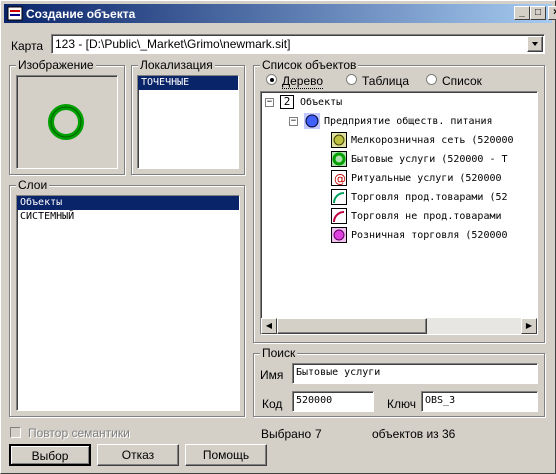  Describe the element at coordinates (339, 235) in the screenshot. I see `retail-trade-icon` at that location.